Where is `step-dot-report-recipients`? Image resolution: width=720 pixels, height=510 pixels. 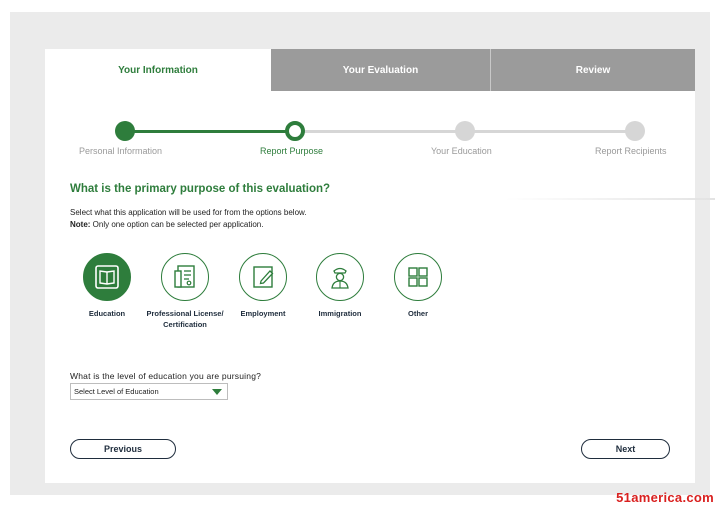
step-dot-report-recipients is located at coordinates (635, 131).